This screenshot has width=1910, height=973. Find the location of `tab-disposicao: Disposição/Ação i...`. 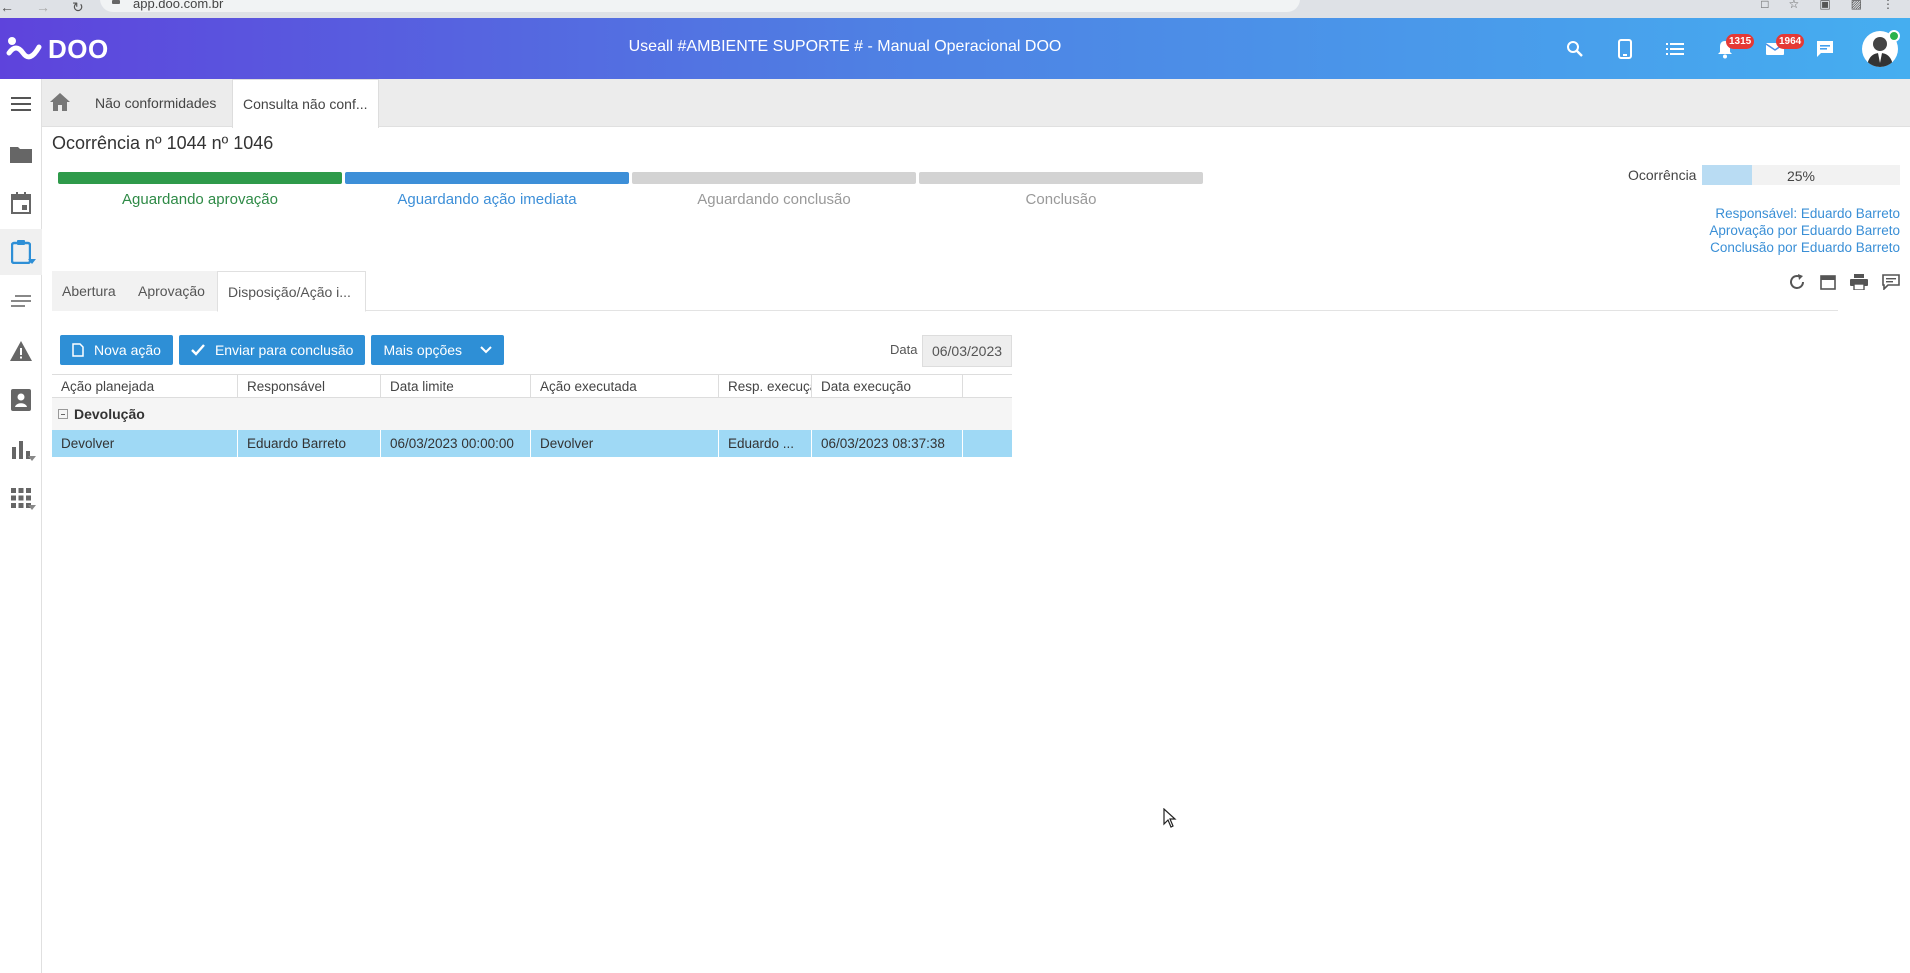

tab-disposicao: Disposição/Ação i... is located at coordinates (291, 291).